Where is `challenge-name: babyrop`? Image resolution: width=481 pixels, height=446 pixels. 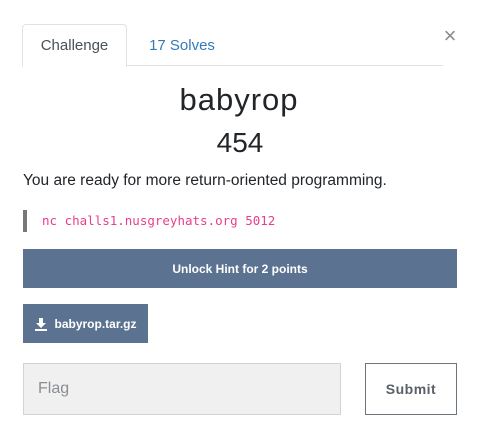 challenge-name: babyrop is located at coordinates (239, 99).